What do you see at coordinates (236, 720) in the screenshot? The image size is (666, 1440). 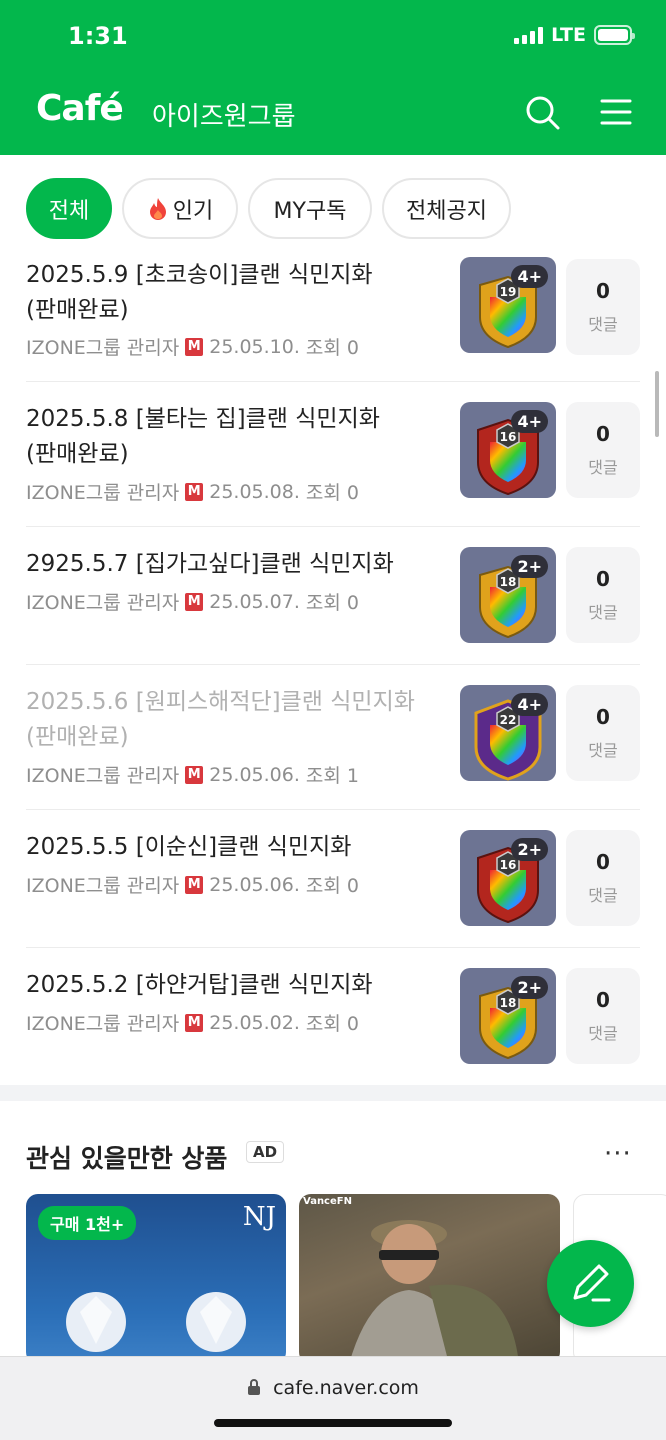 I see `post-title: 2025.5.6 [원피스해적단]클랜 식민지화 (판매완료)` at bounding box center [236, 720].